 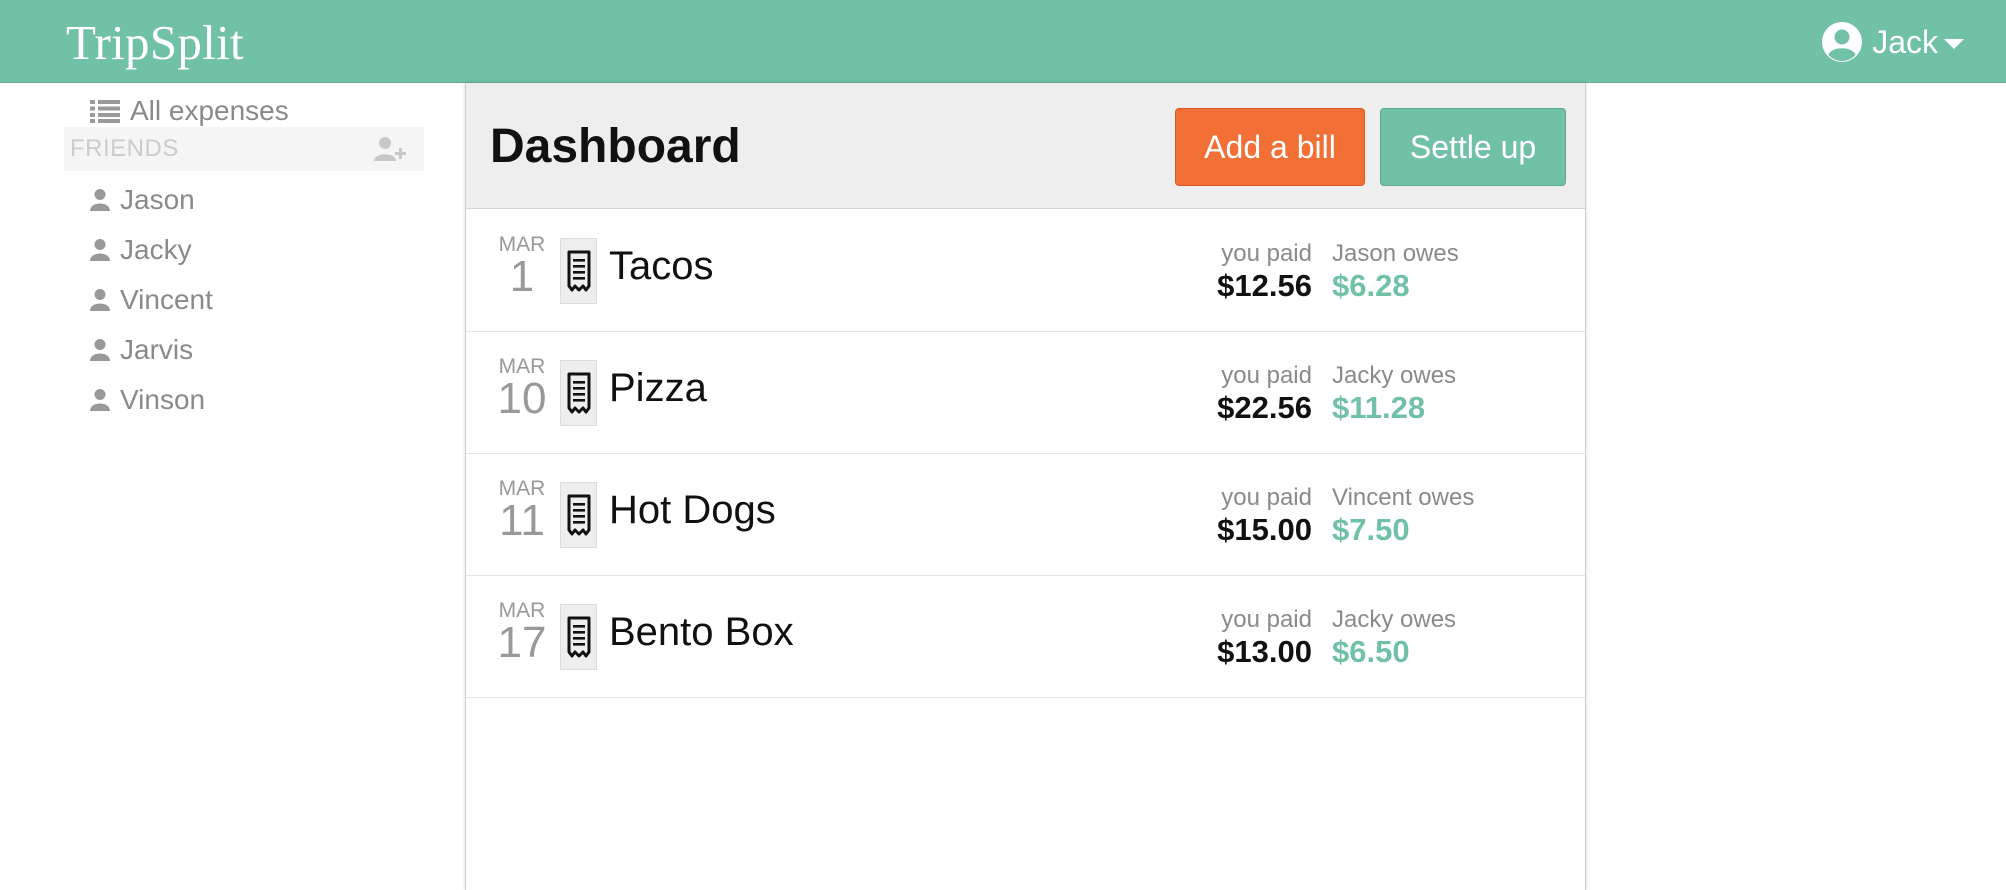 I want to click on friend-item-jarvis: Jarvis, so click(x=151, y=350).